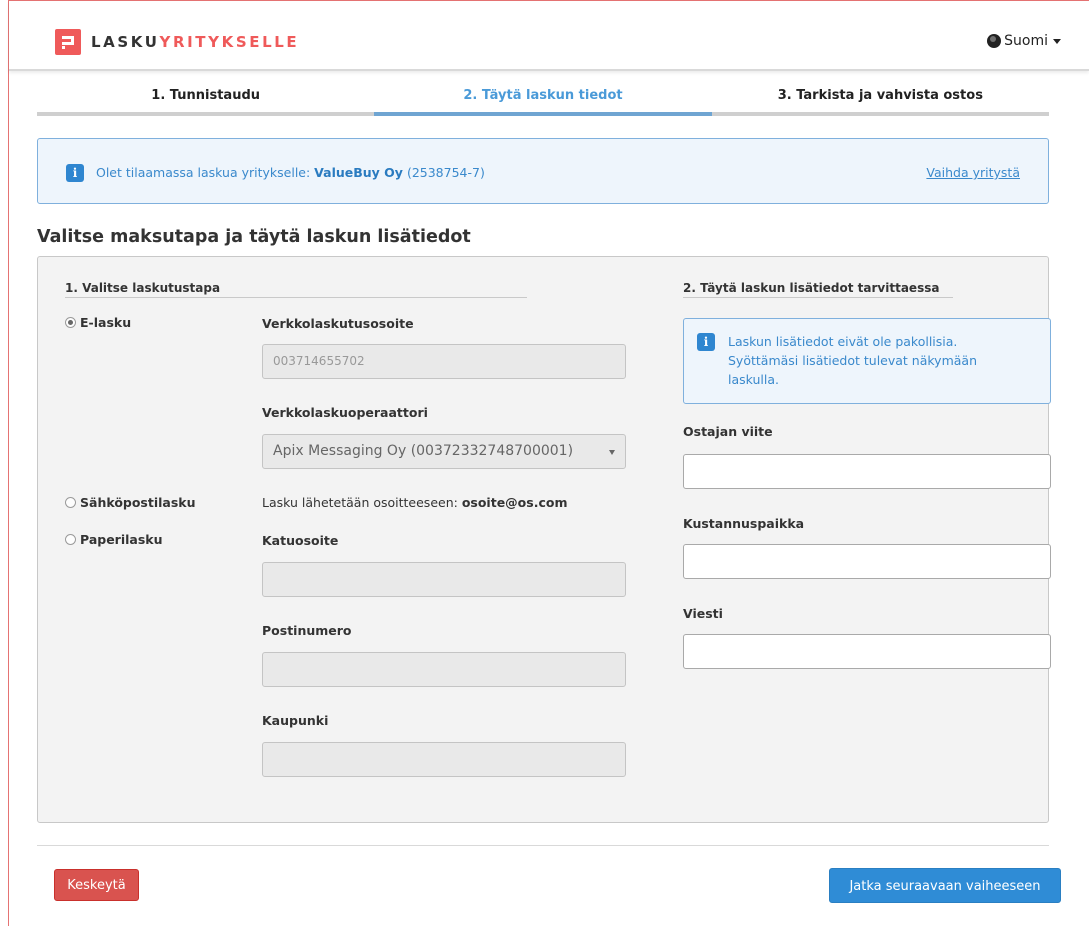  Describe the element at coordinates (96, 885) in the screenshot. I see `cancel-button: Keskeytä` at that location.